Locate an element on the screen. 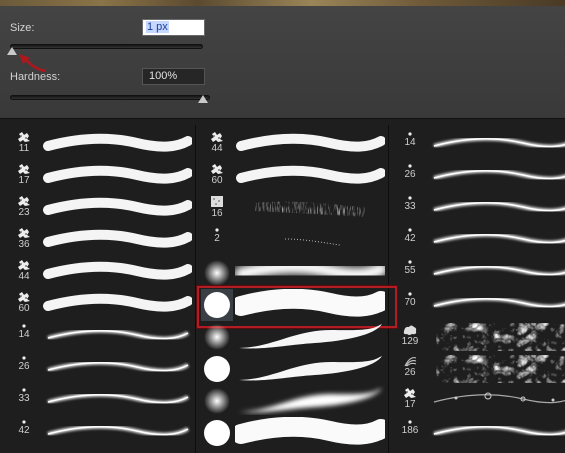  brush-size-number: 44 is located at coordinates (217, 148).